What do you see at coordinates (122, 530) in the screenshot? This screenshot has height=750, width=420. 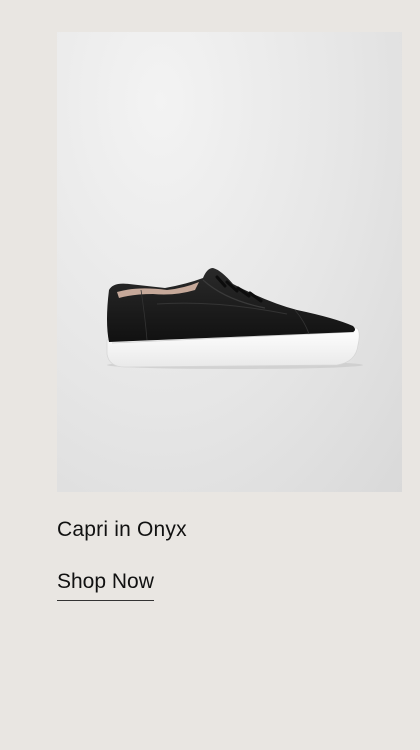 I see `product-title: Capri in Onyx` at bounding box center [122, 530].